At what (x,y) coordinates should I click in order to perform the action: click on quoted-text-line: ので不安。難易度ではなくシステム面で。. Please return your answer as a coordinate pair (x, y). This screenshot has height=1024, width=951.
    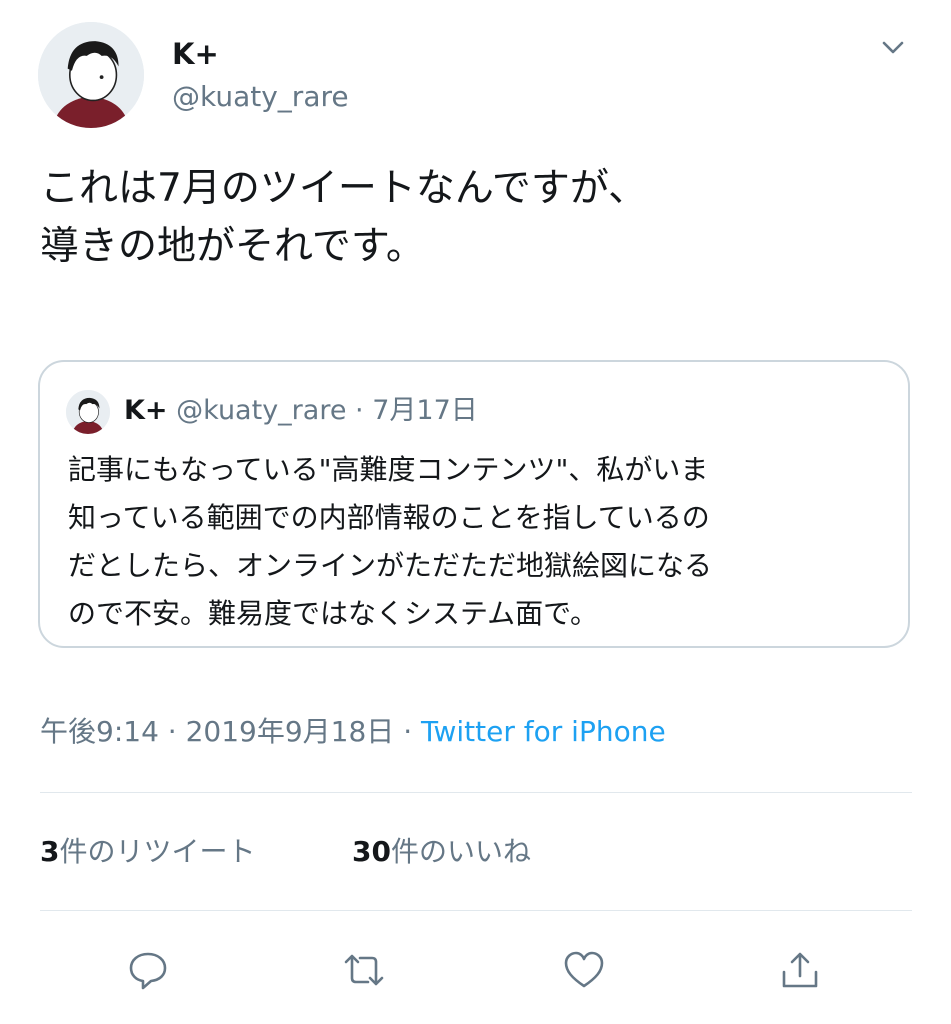
    Looking at the image, I should click on (333, 613).